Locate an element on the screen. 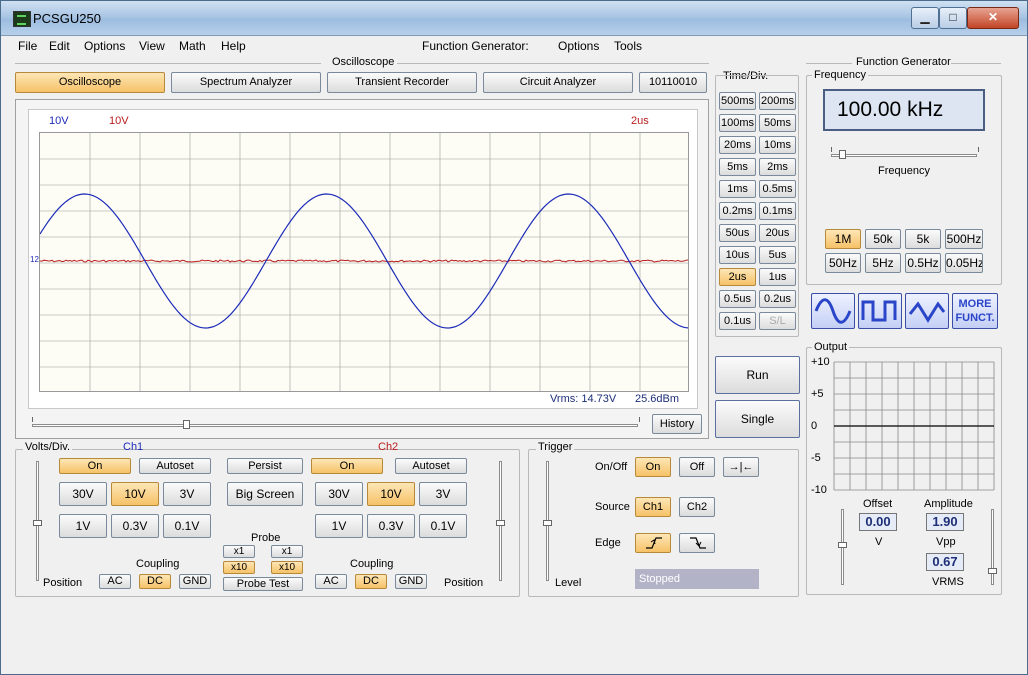 The height and width of the screenshot is (675, 1028). triangle-wave-button is located at coordinates (927, 311).